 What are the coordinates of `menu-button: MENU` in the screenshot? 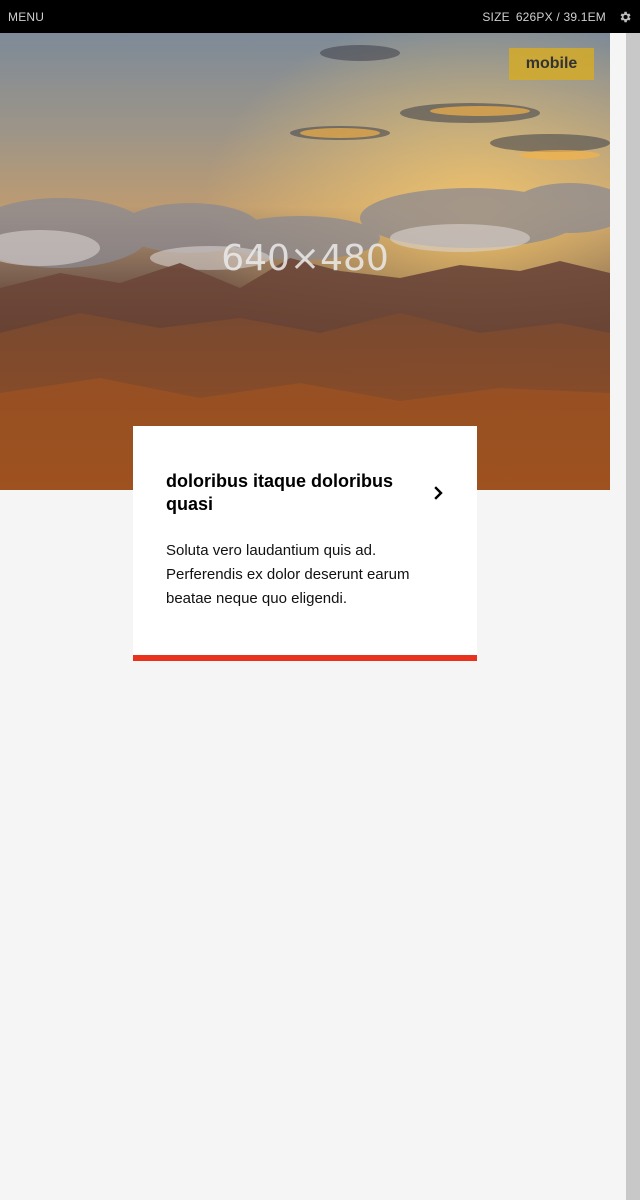 It's located at (22, 17).